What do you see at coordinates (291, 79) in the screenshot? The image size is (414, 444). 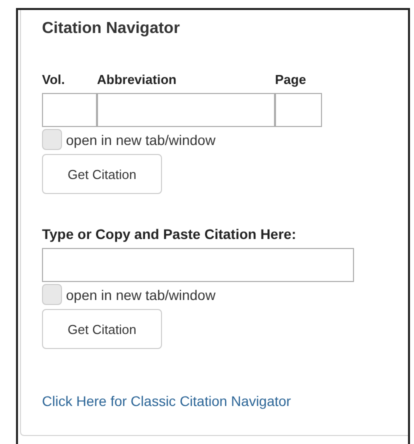 I see `field-label: Page` at bounding box center [291, 79].